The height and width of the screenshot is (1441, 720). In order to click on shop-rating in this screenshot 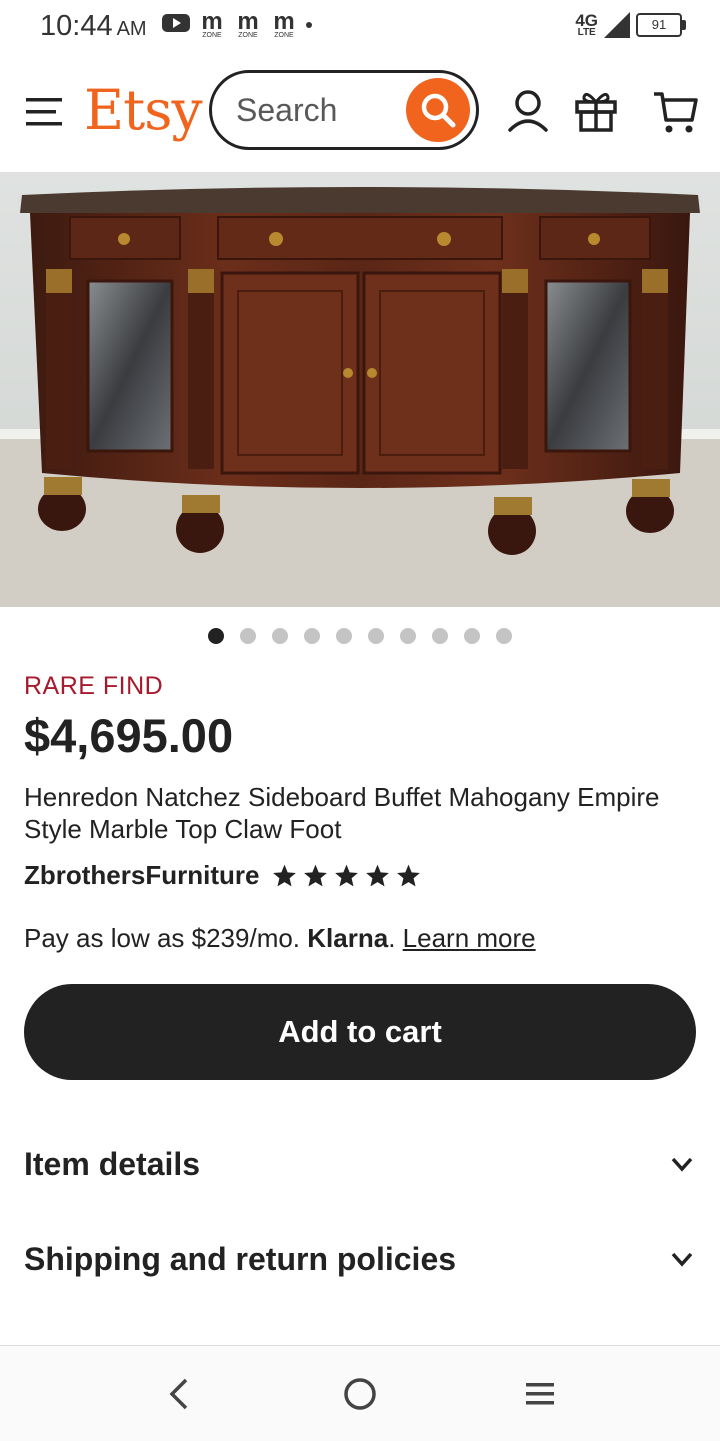, I will do `click(346, 876)`.